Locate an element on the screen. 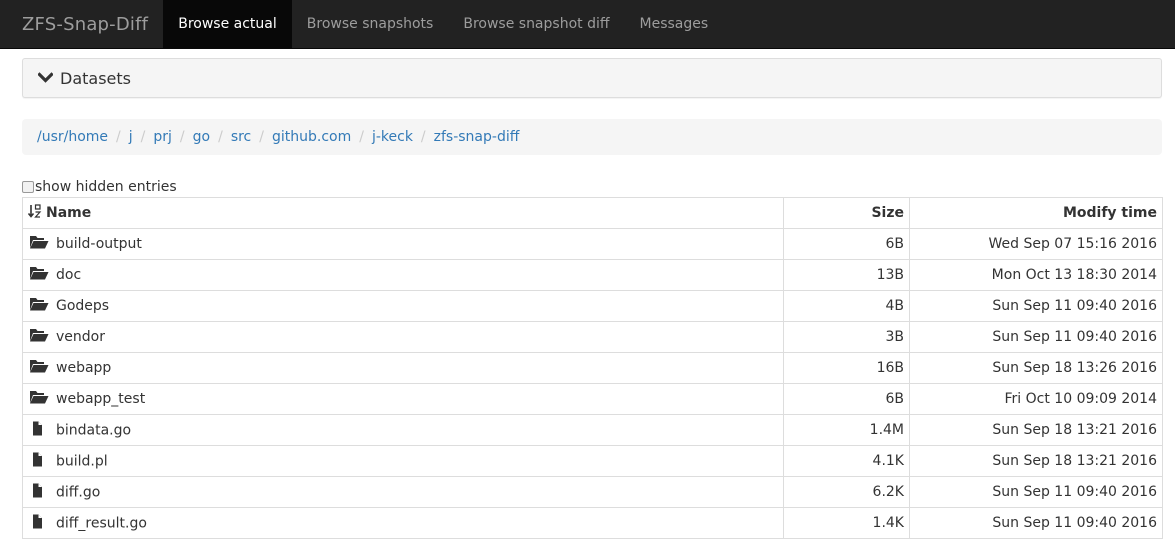  table-row: diff_result.go 1.4K Sun Sep 11 09:40 2016 is located at coordinates (592, 523).